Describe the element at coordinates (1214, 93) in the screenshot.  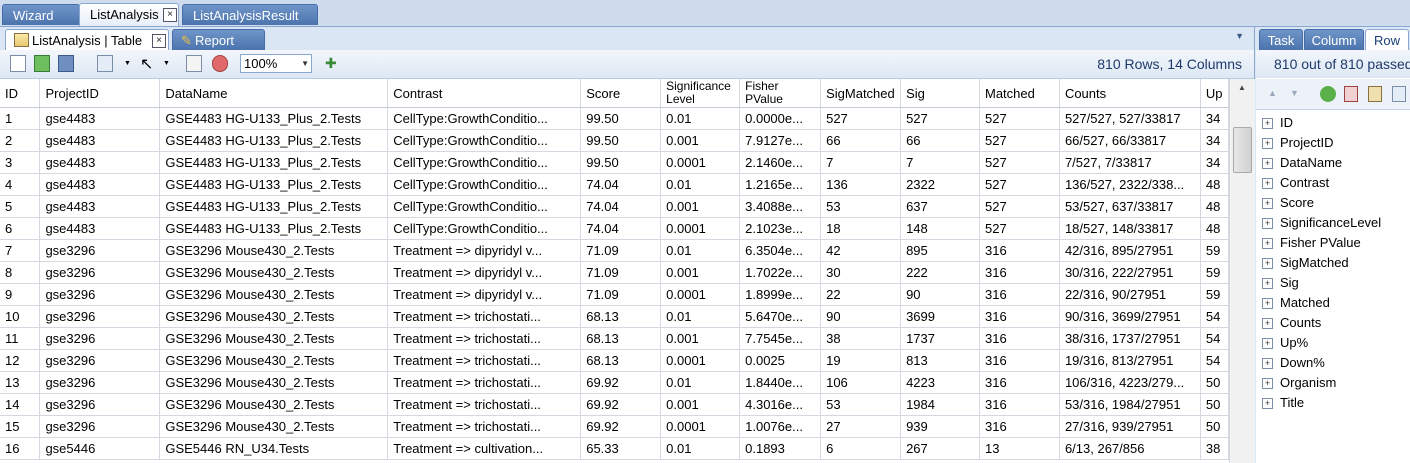
I see `column-header: Up` at that location.